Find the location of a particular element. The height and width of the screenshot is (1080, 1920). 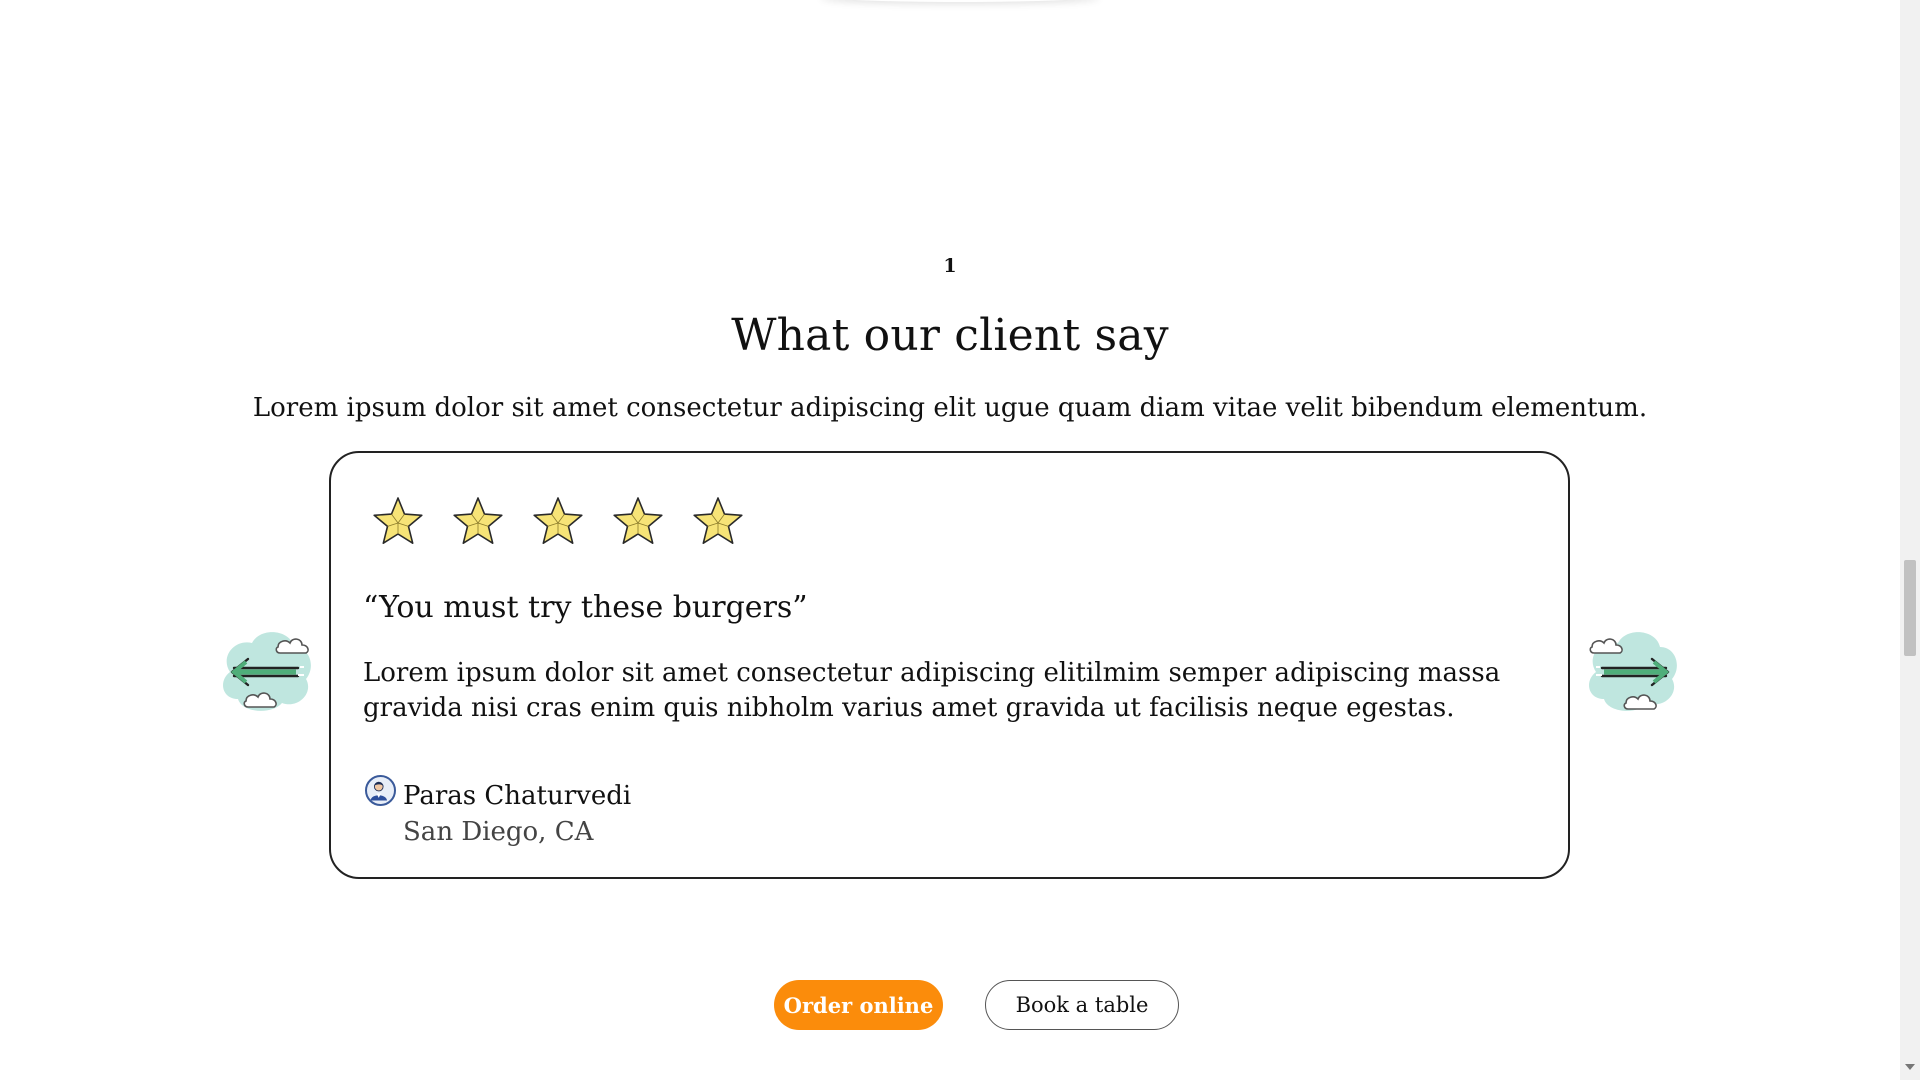

order-online-button: Order online is located at coordinates (858, 1005).